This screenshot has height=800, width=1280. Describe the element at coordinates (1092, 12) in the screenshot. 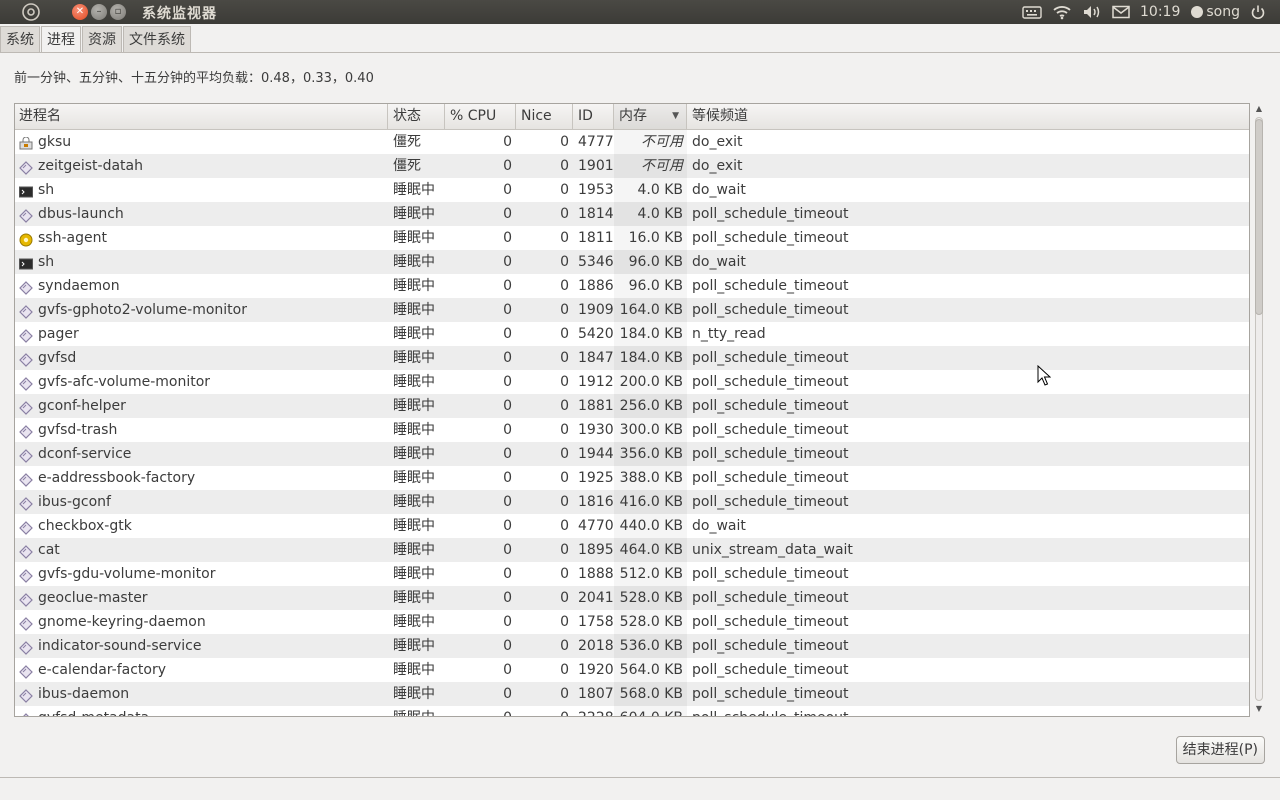

I see `volume-icon` at that location.